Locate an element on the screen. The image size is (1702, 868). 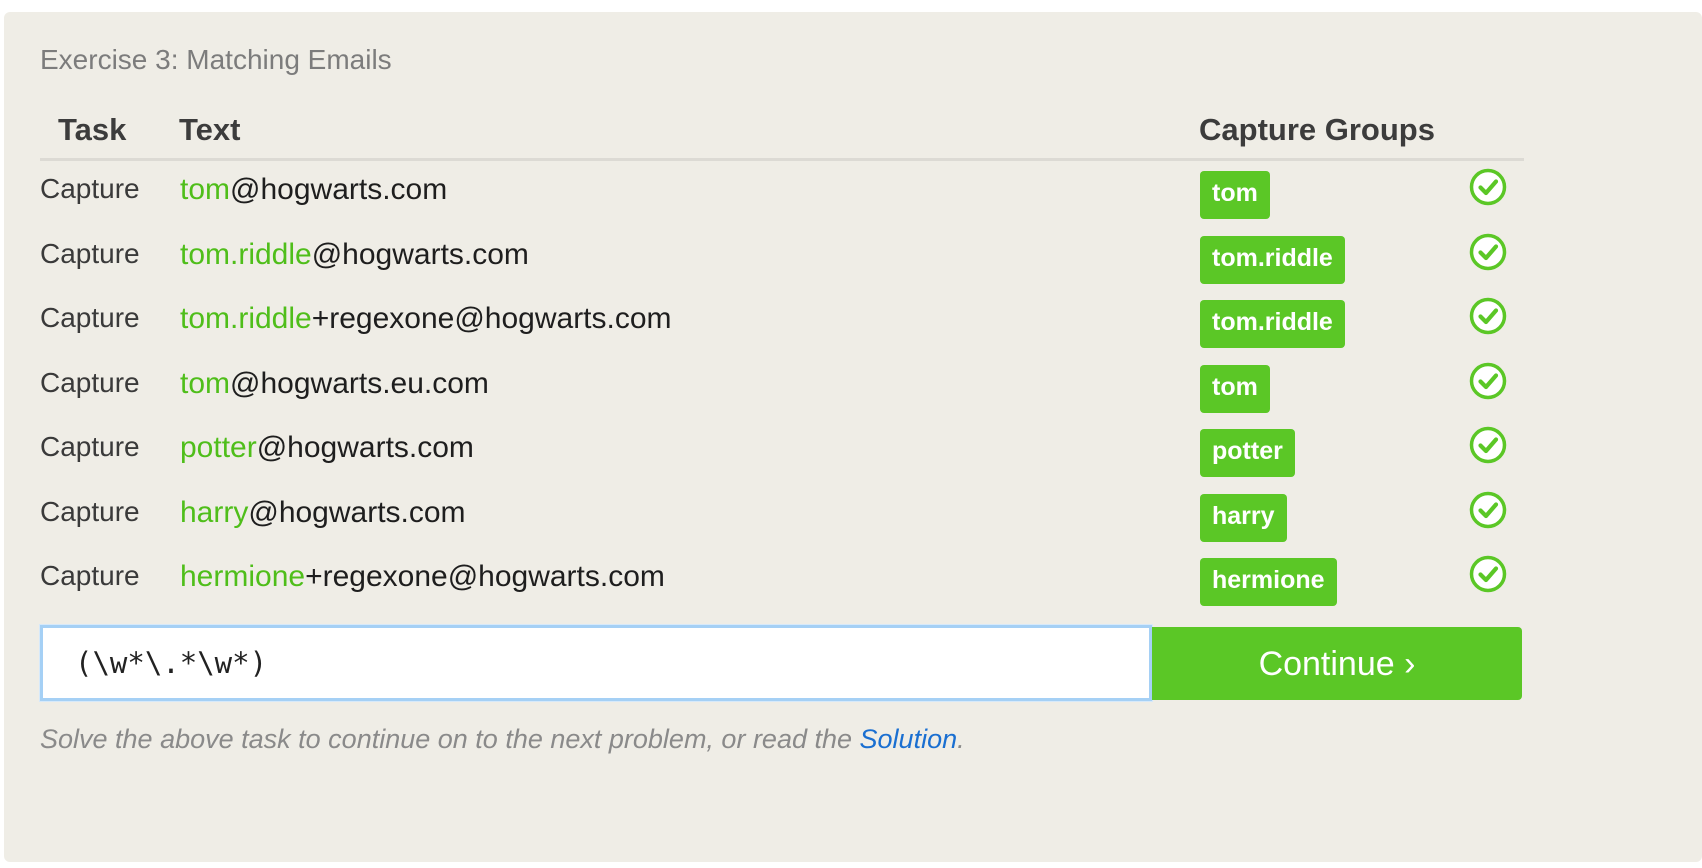
test-text: harry@hogwarts.com is located at coordinates (323, 513).